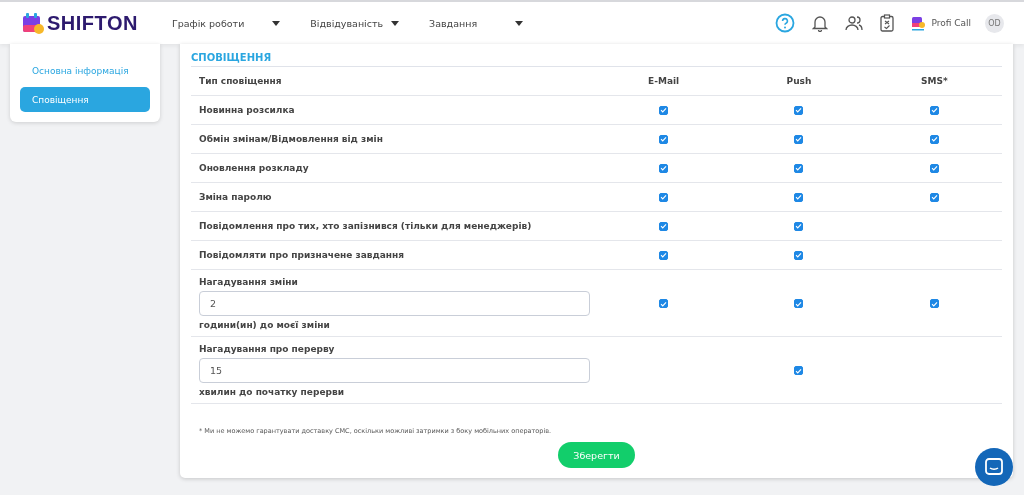  What do you see at coordinates (366, 226) in the screenshot?
I see `row-label: Повідомлення про тих, хто запізнився (тільки для менеджерів)` at bounding box center [366, 226].